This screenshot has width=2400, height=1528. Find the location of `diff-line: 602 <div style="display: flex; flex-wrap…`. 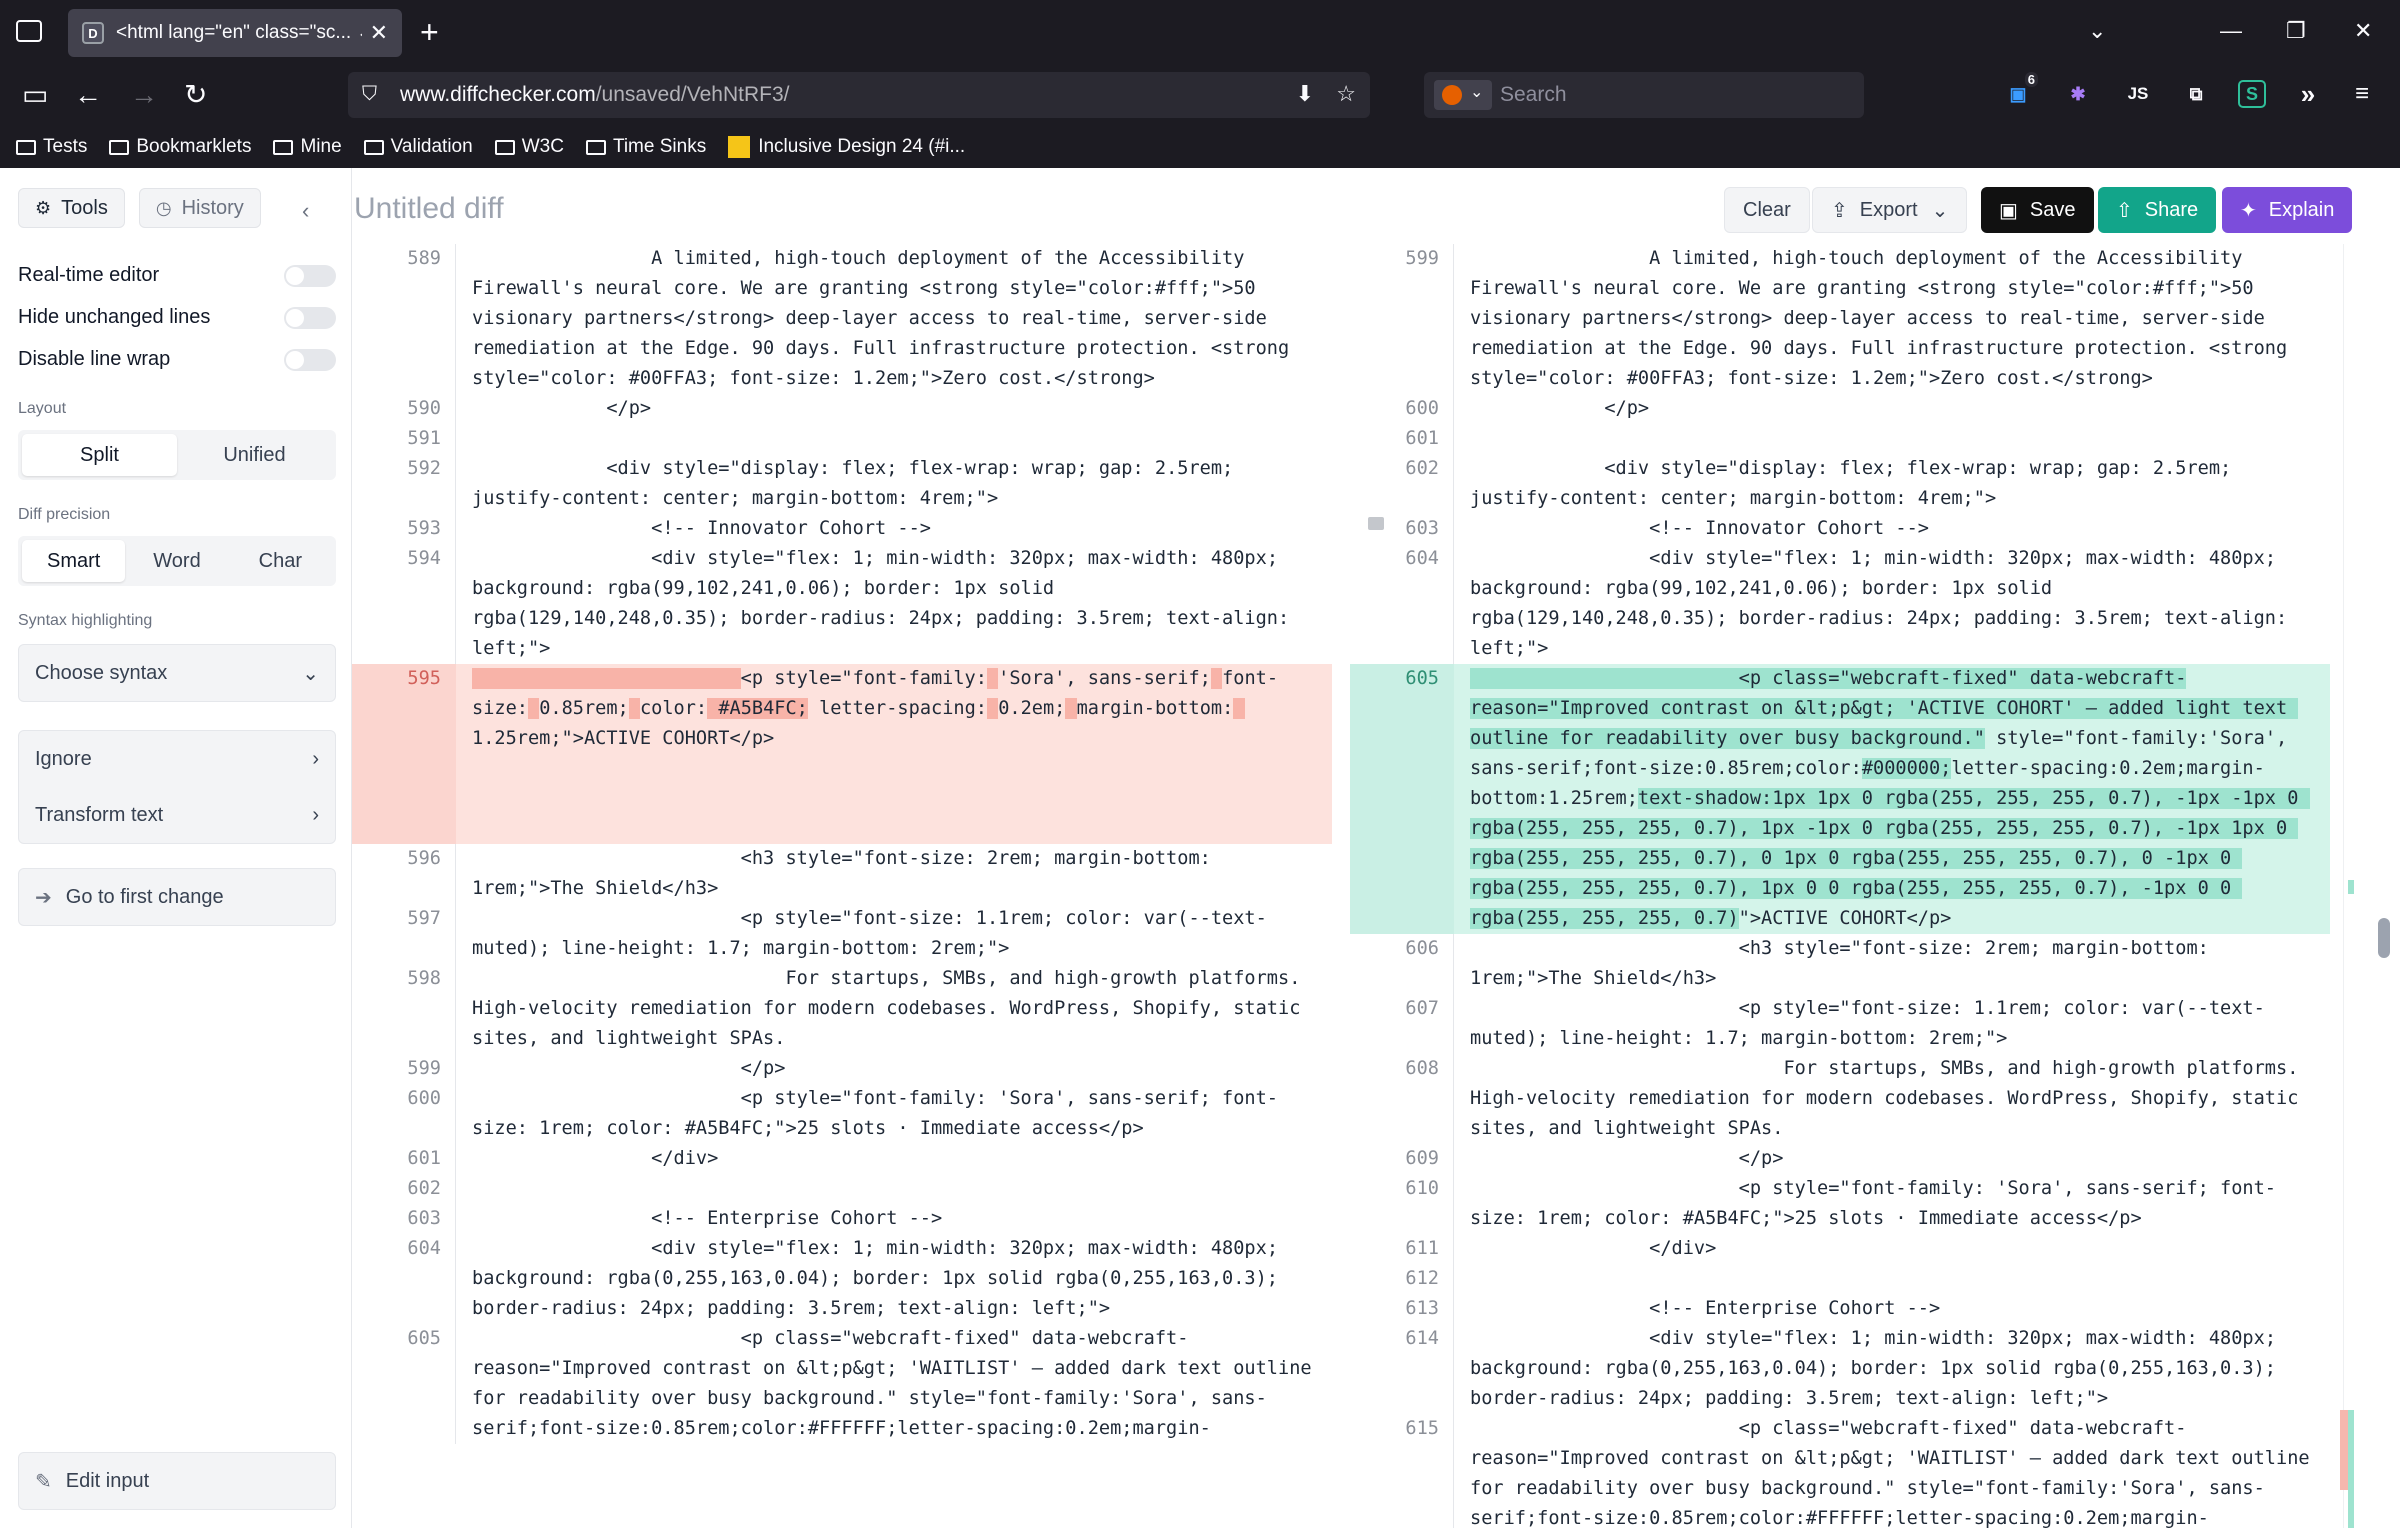

diff-line: 602 <div style="display: flex; flex-wrap… is located at coordinates (1840, 484).